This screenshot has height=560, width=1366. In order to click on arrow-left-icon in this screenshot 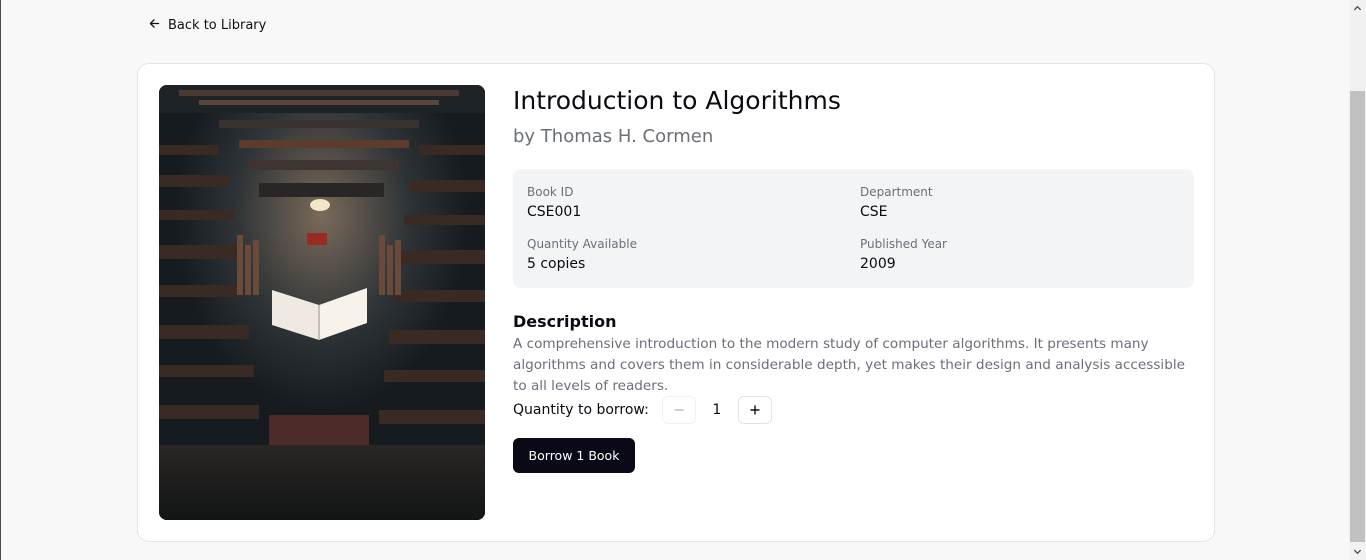, I will do `click(154, 25)`.